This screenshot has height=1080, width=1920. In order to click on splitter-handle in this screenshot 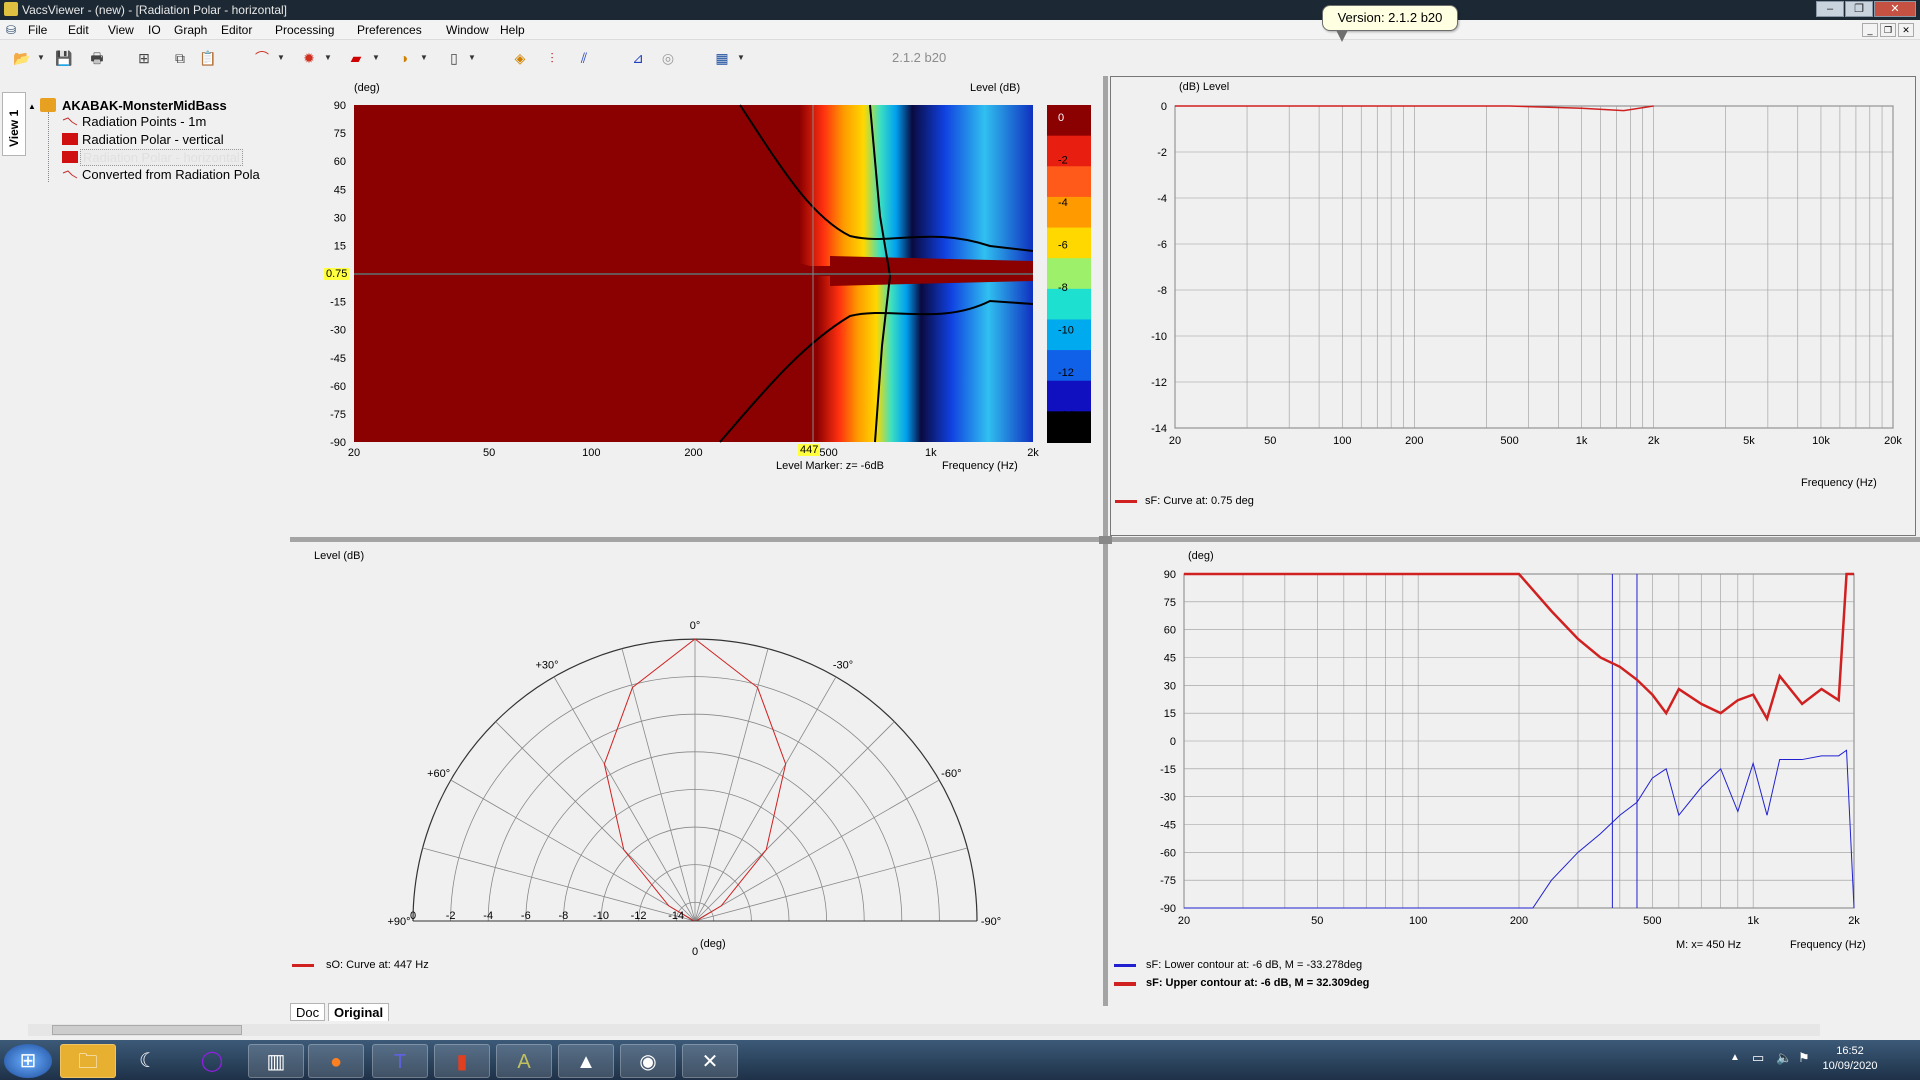, I will do `click(1105, 540)`.